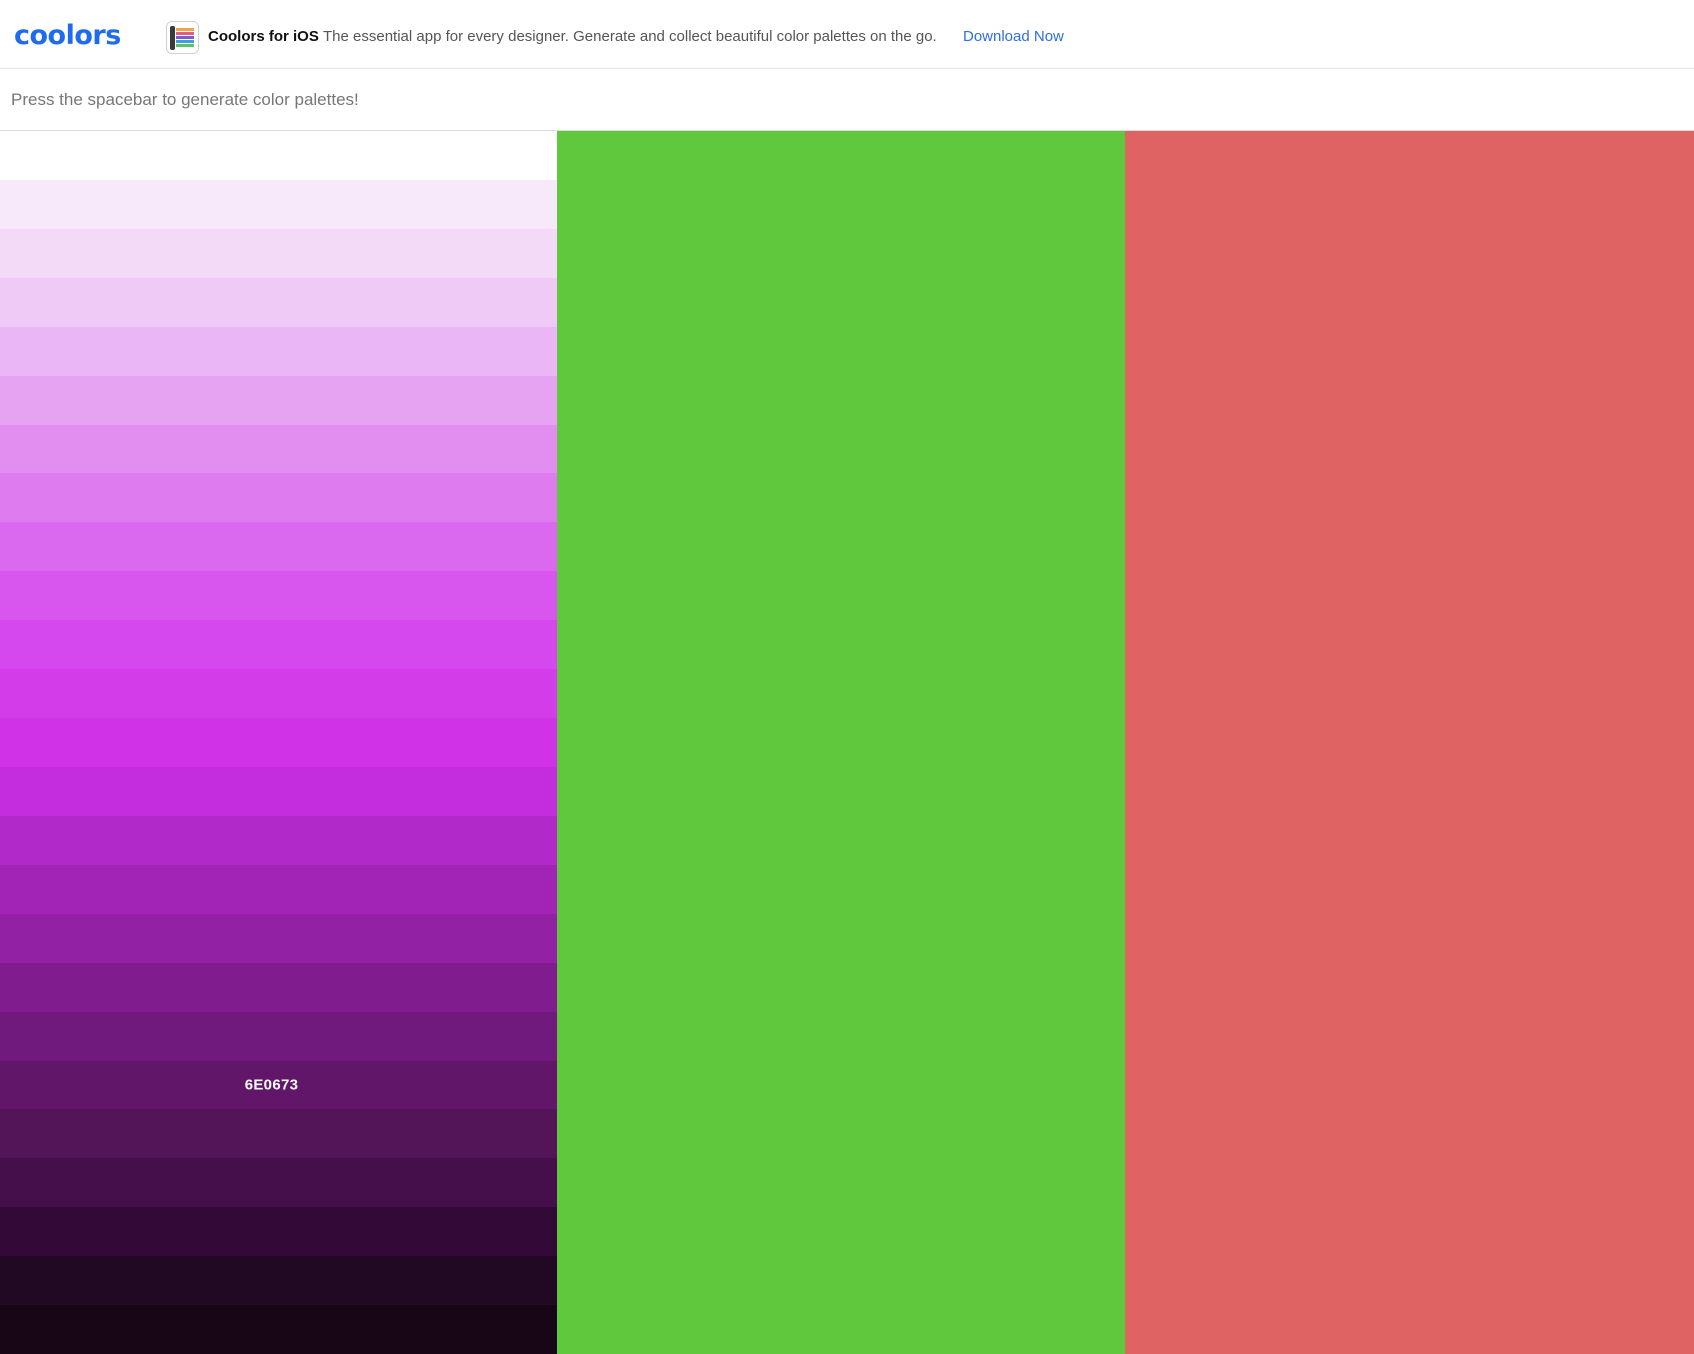 The width and height of the screenshot is (1694, 1354). I want to click on download-now-link: Download Now, so click(1013, 37).